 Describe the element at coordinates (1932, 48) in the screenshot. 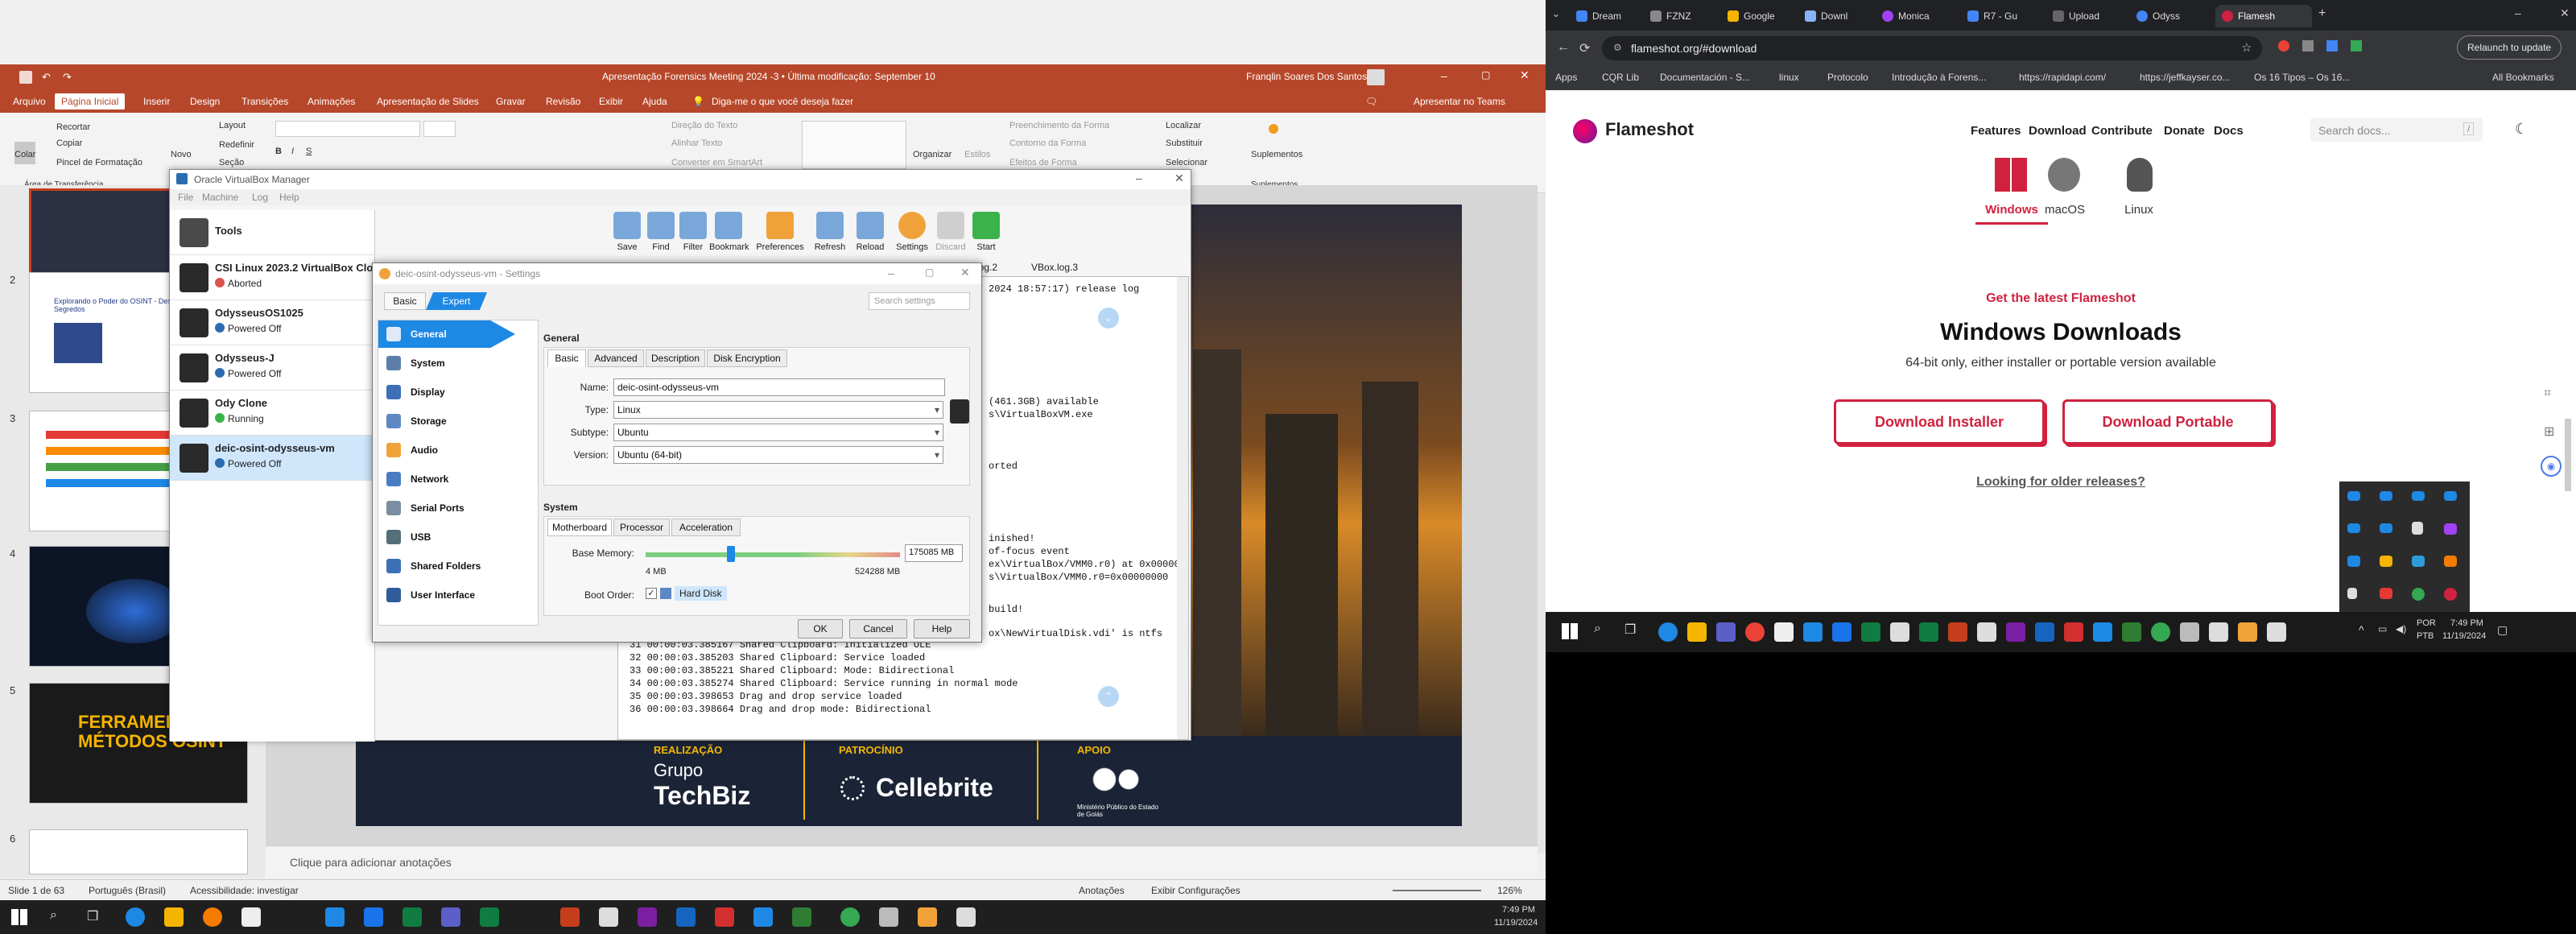

I see `address-bar: ⚙ flameshot.org/#download ☆` at that location.